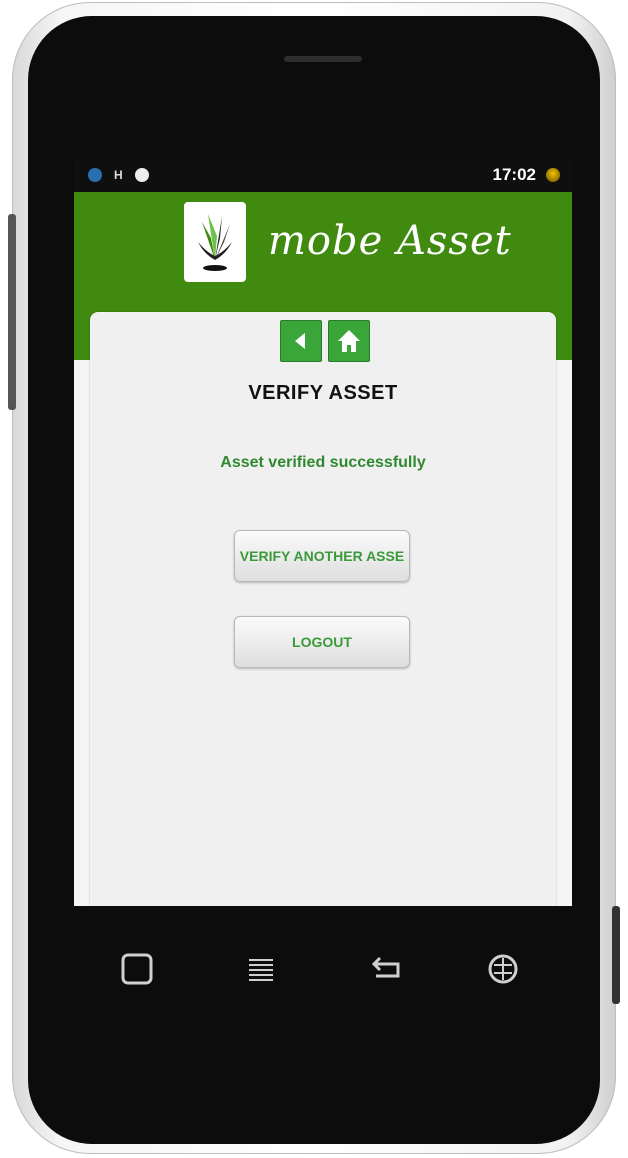  Describe the element at coordinates (215, 242) in the screenshot. I see `app-logo` at that location.